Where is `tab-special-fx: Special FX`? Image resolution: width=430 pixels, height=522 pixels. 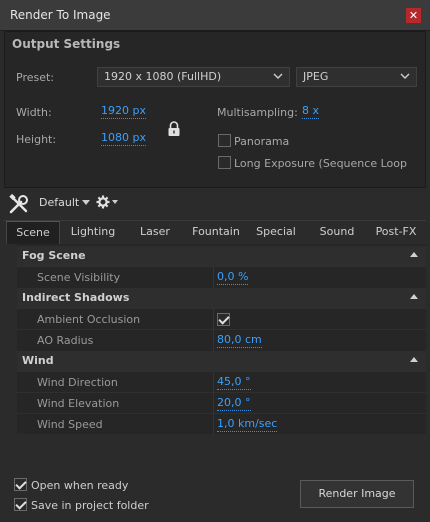 tab-special-fx: Special FX is located at coordinates (276, 240).